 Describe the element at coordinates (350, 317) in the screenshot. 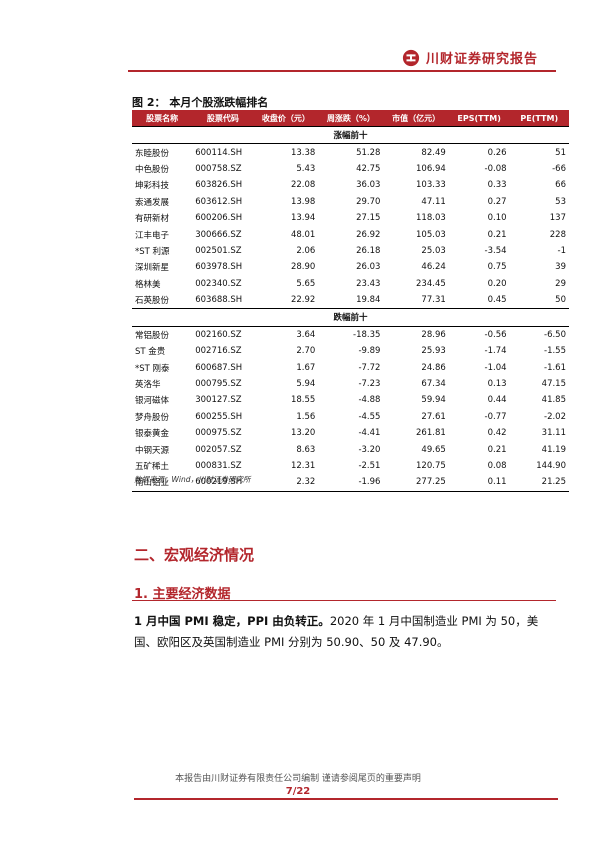

I see `section-label: 跌幅前十` at that location.